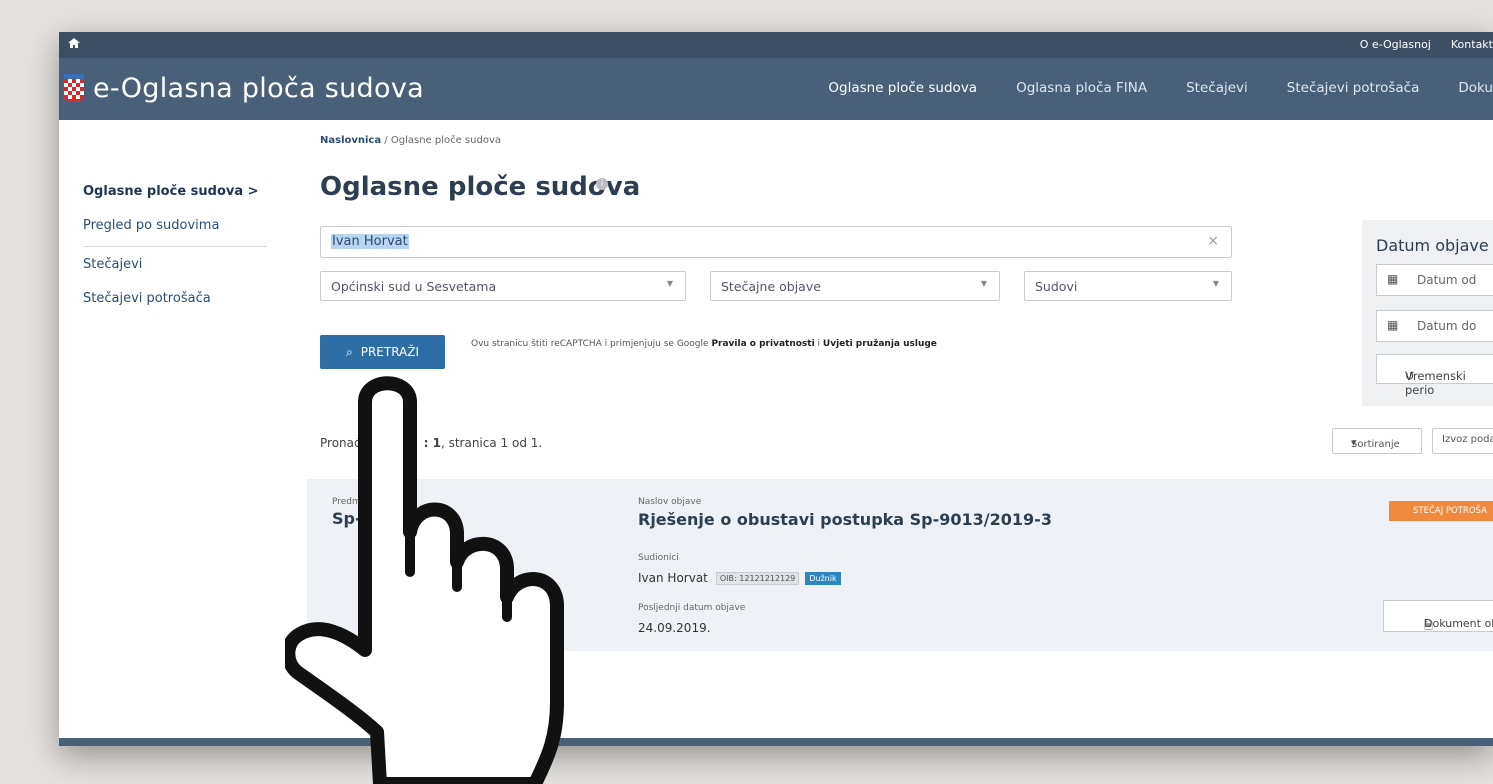 Image resolution: width=1493 pixels, height=784 pixels. Describe the element at coordinates (1475, 88) in the screenshot. I see `nav-dokumenti: Doku` at that location.